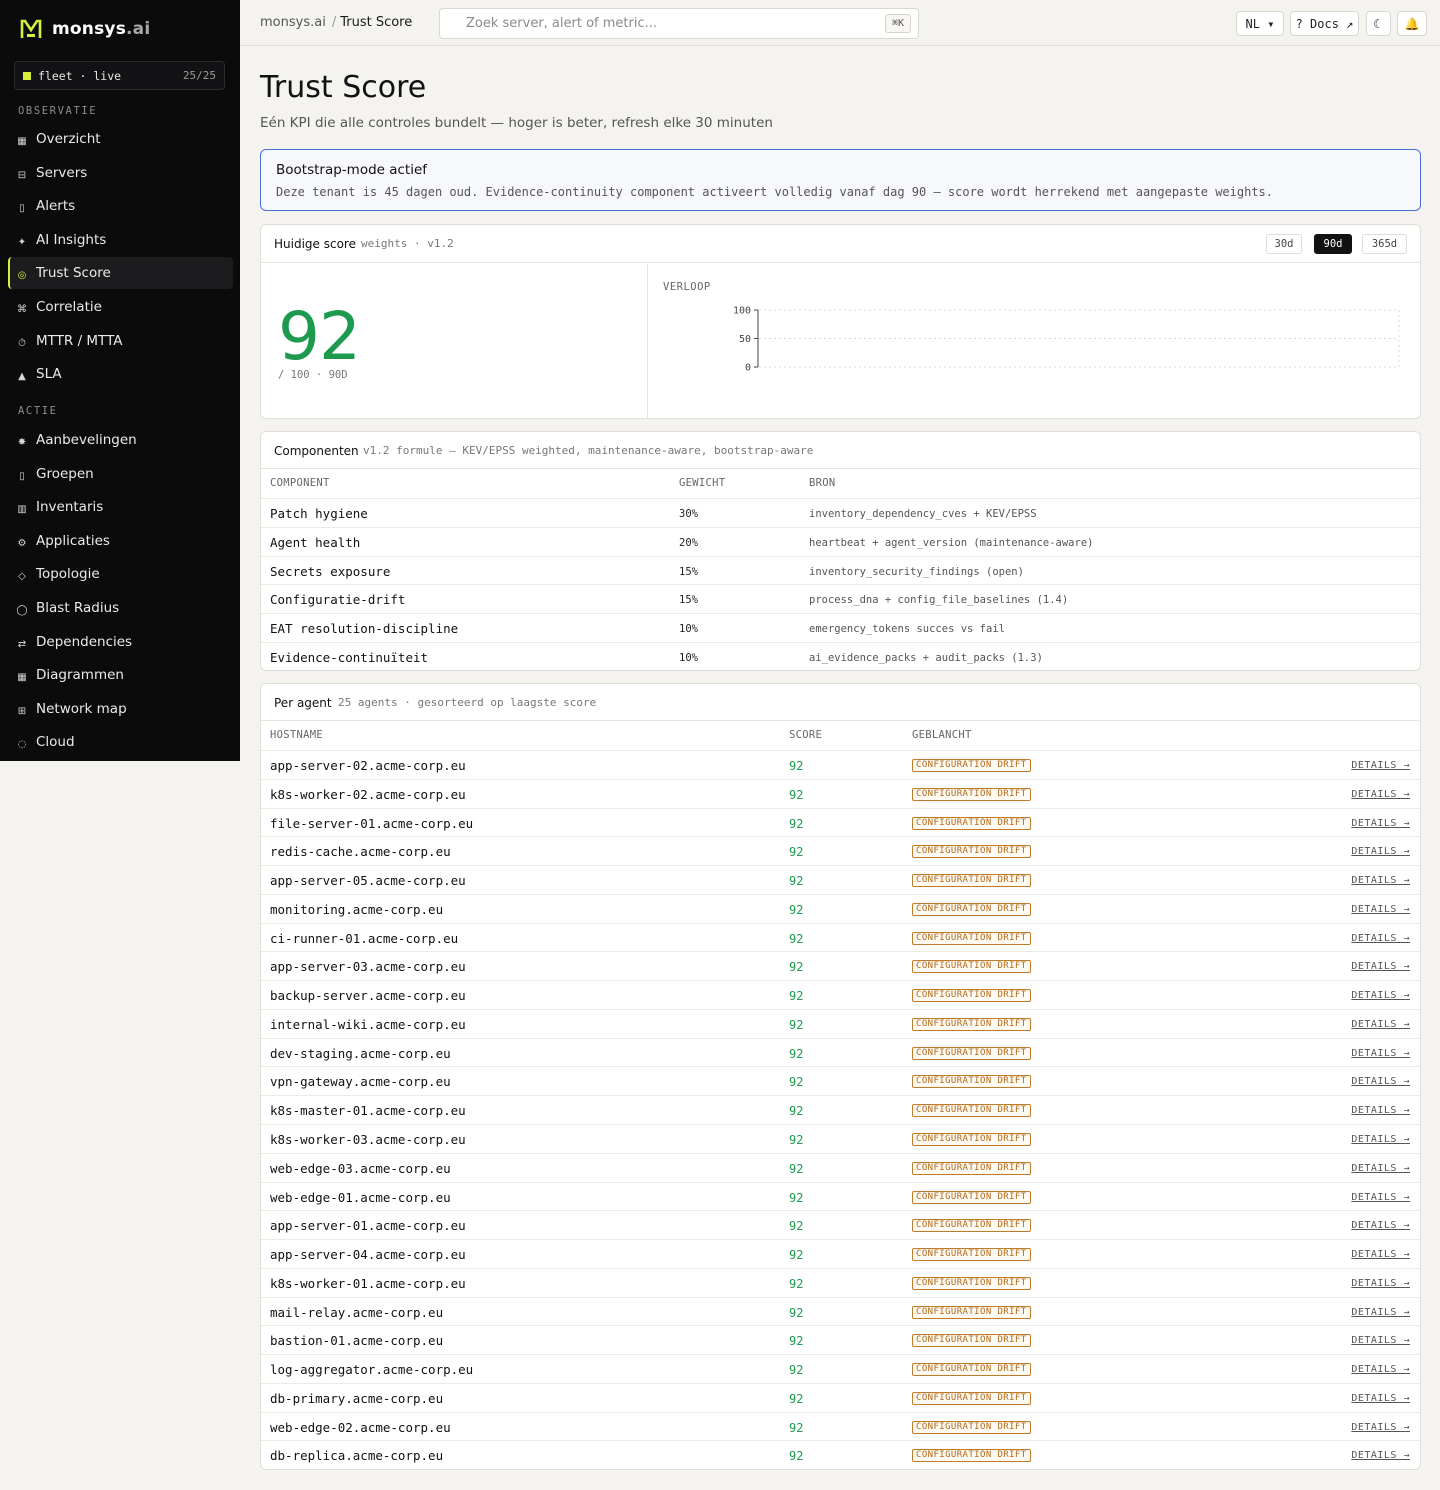  What do you see at coordinates (22, 309) in the screenshot?
I see `command-icon: ⌘` at bounding box center [22, 309].